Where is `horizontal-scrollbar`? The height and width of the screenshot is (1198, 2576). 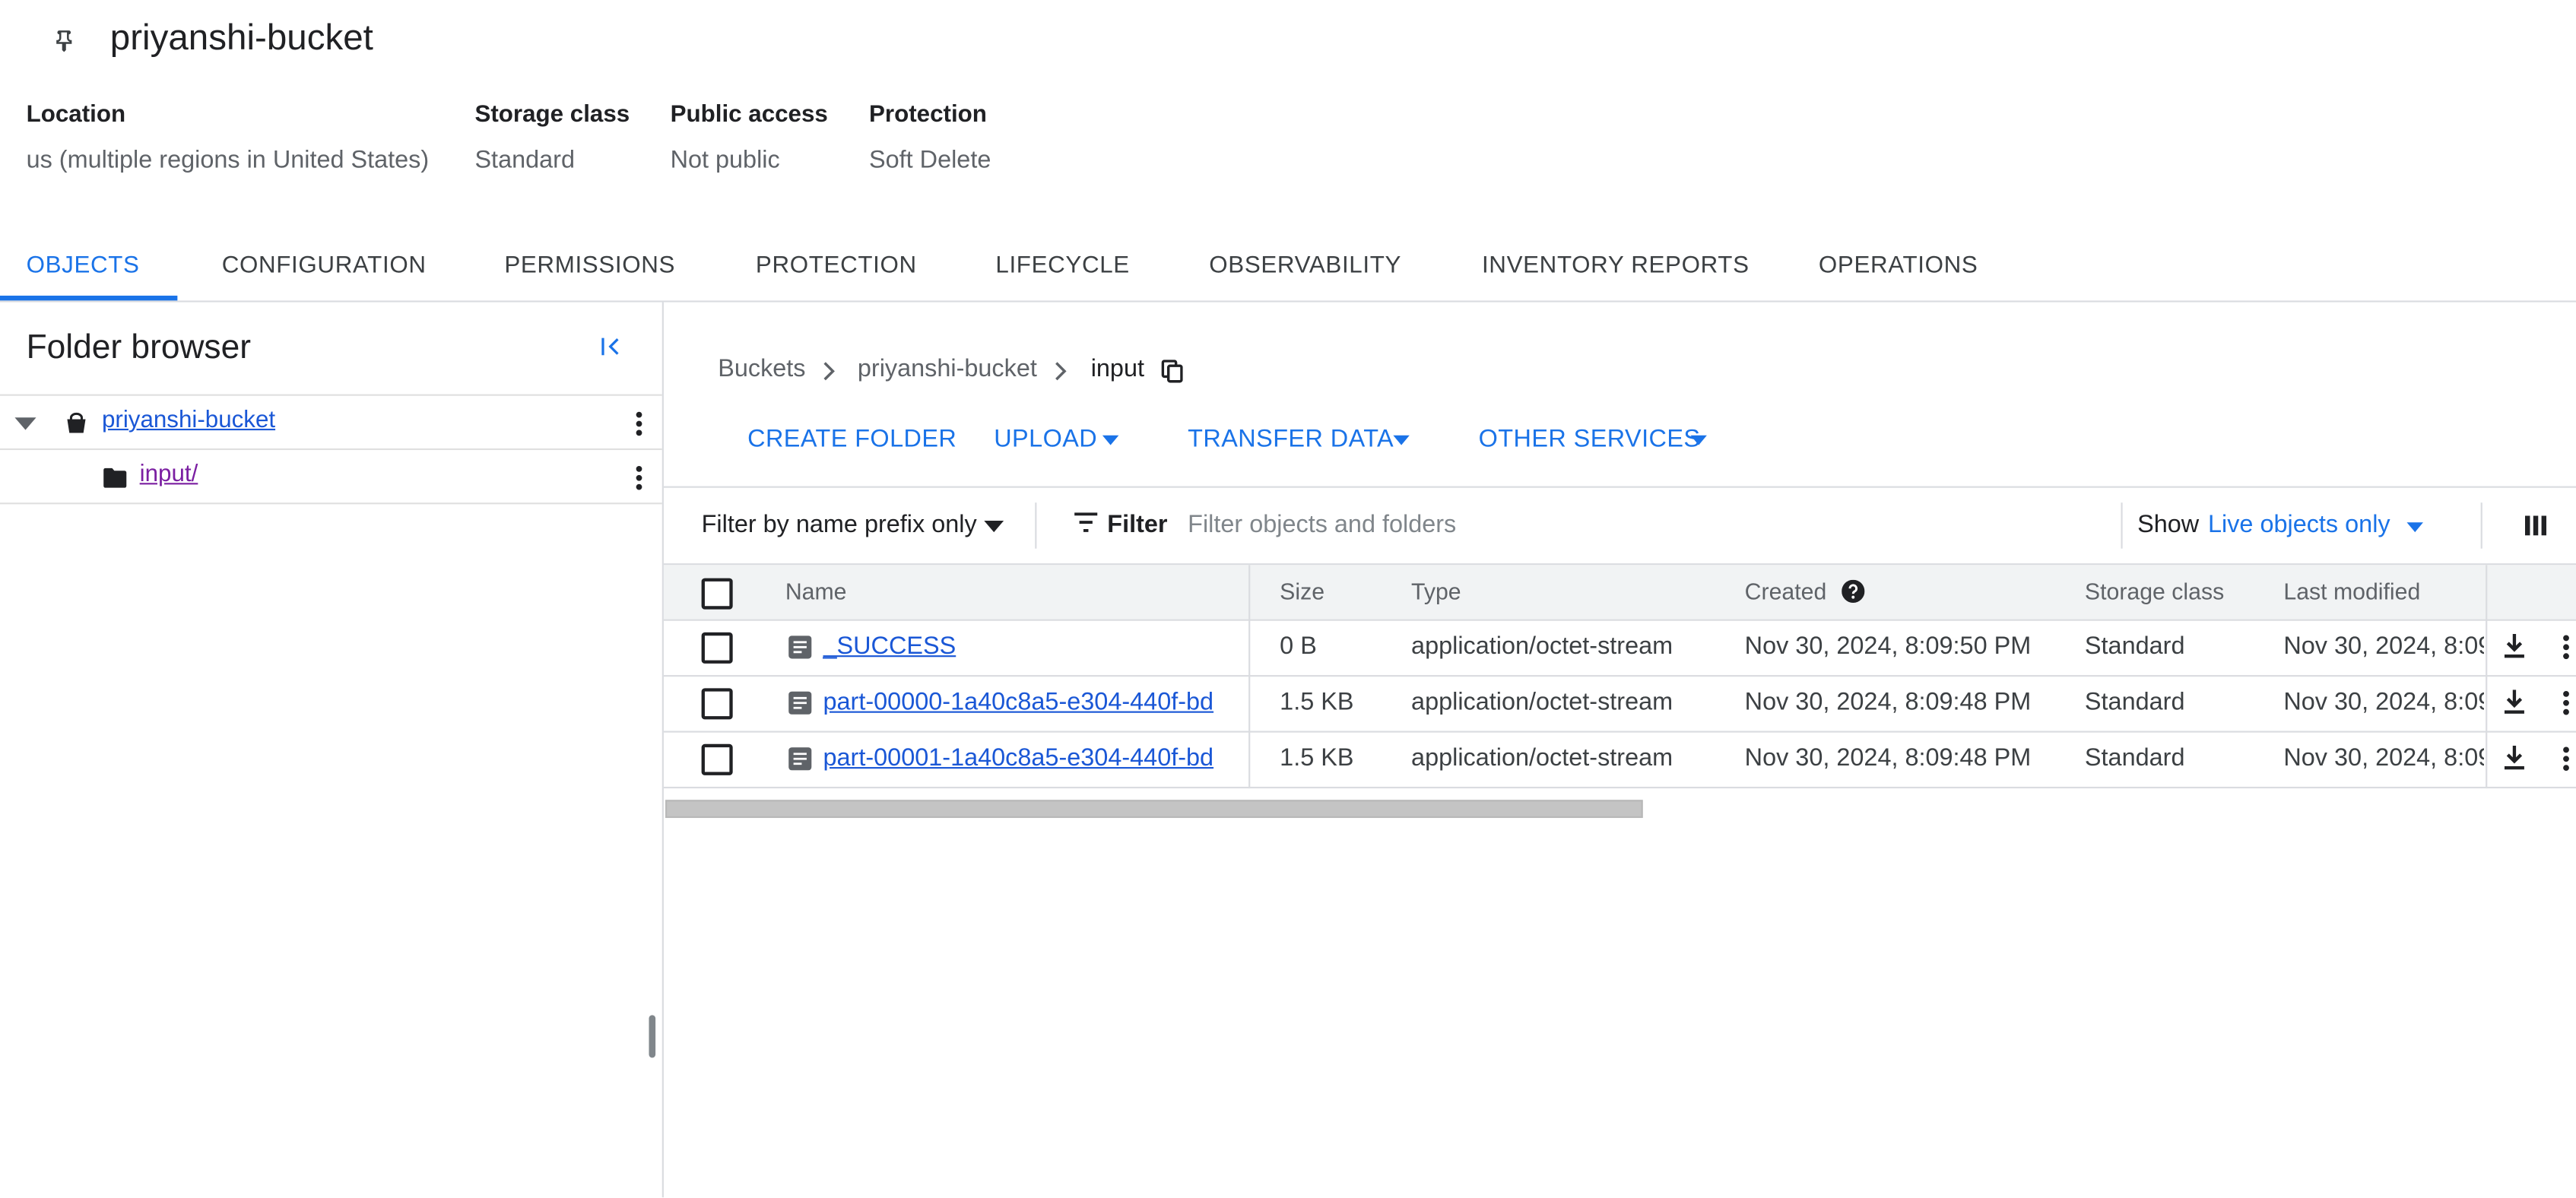
horizontal-scrollbar is located at coordinates (1154, 809).